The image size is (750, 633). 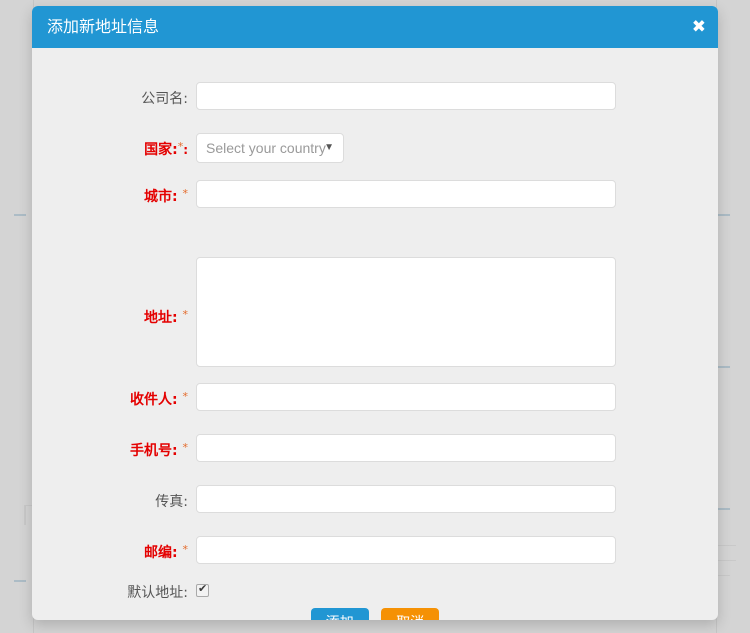 What do you see at coordinates (339, 614) in the screenshot?
I see `add-button: 添加` at bounding box center [339, 614].